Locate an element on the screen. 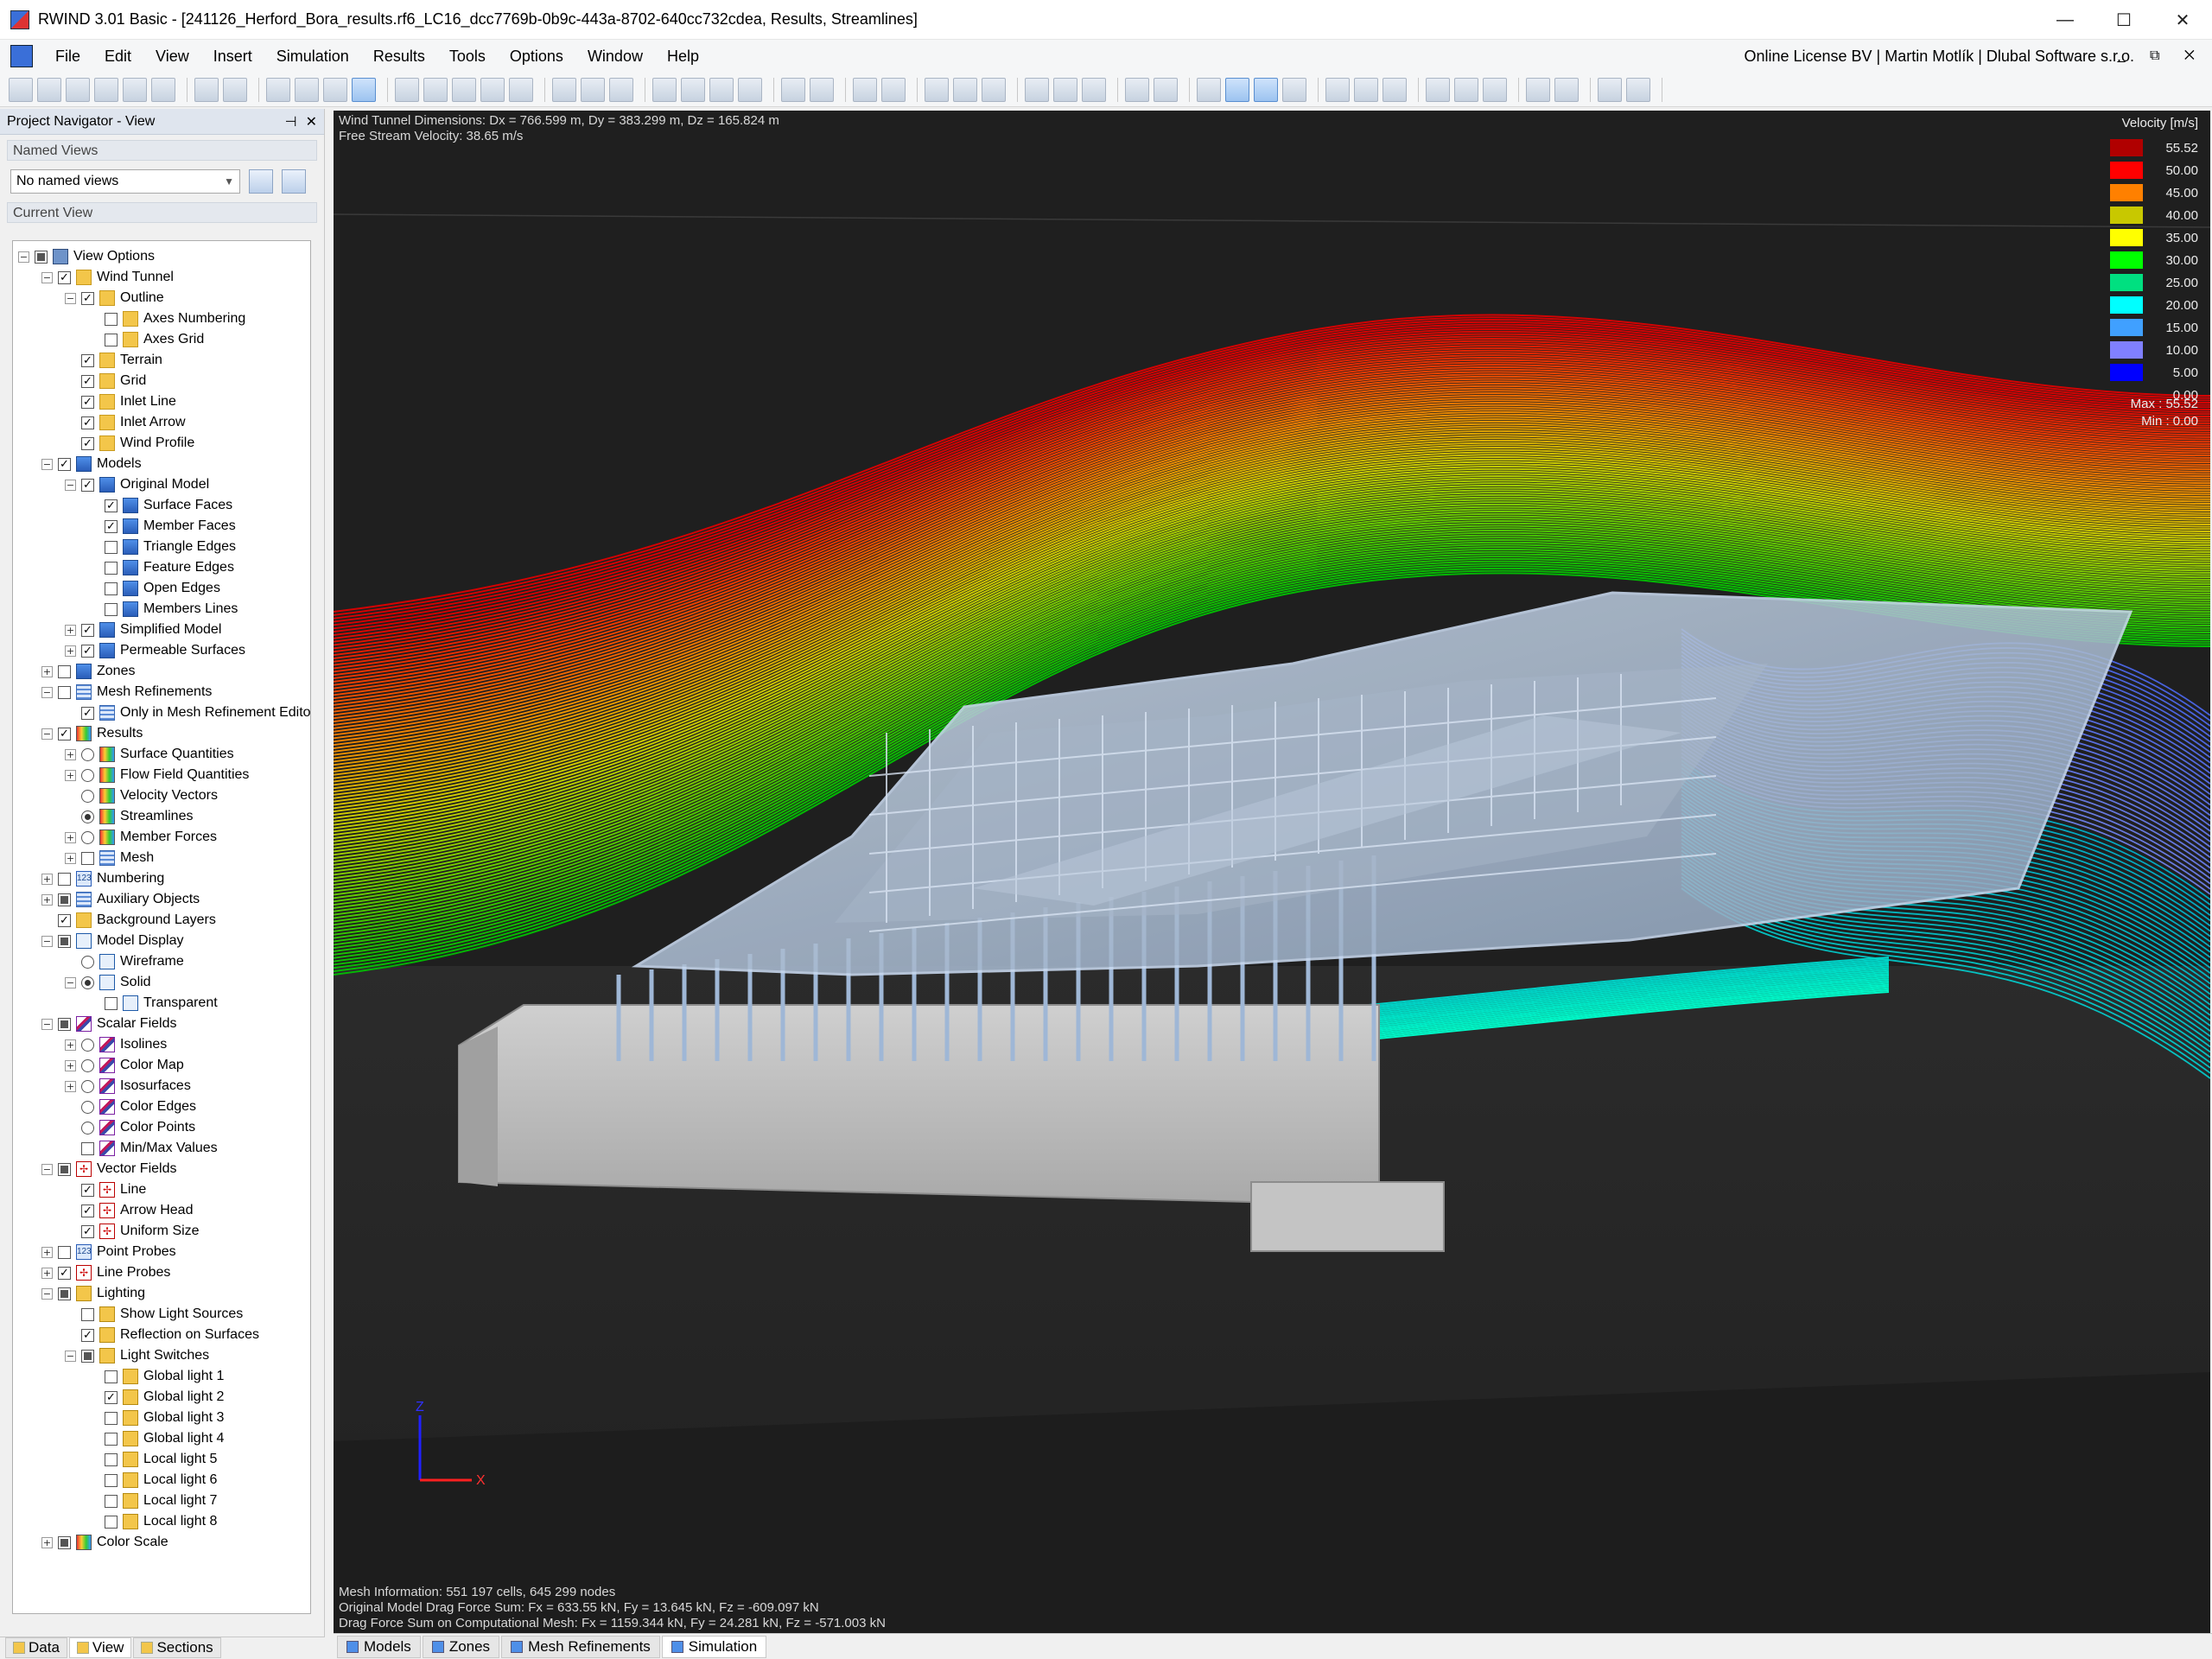  tree-item: − Light Switches is located at coordinates (137, 1355).